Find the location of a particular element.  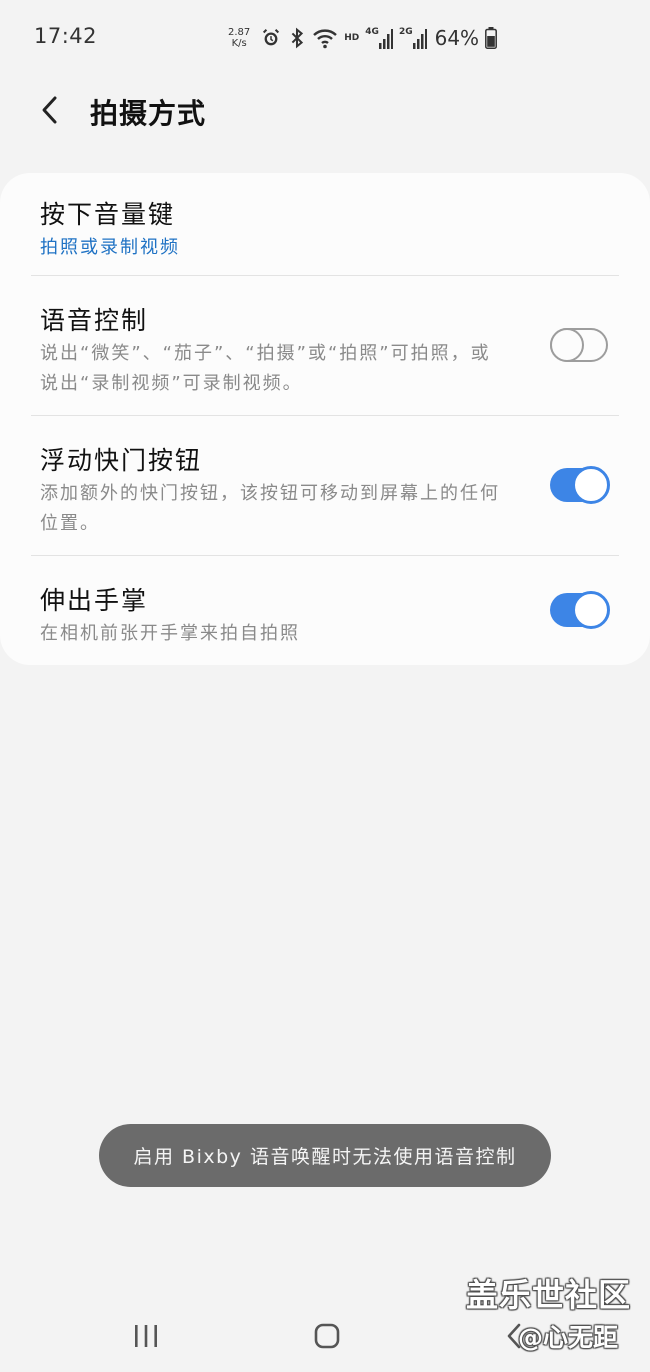

status-icons: 2.87 K/s HD 4G 2G 64% is located at coordinates (362, 38).